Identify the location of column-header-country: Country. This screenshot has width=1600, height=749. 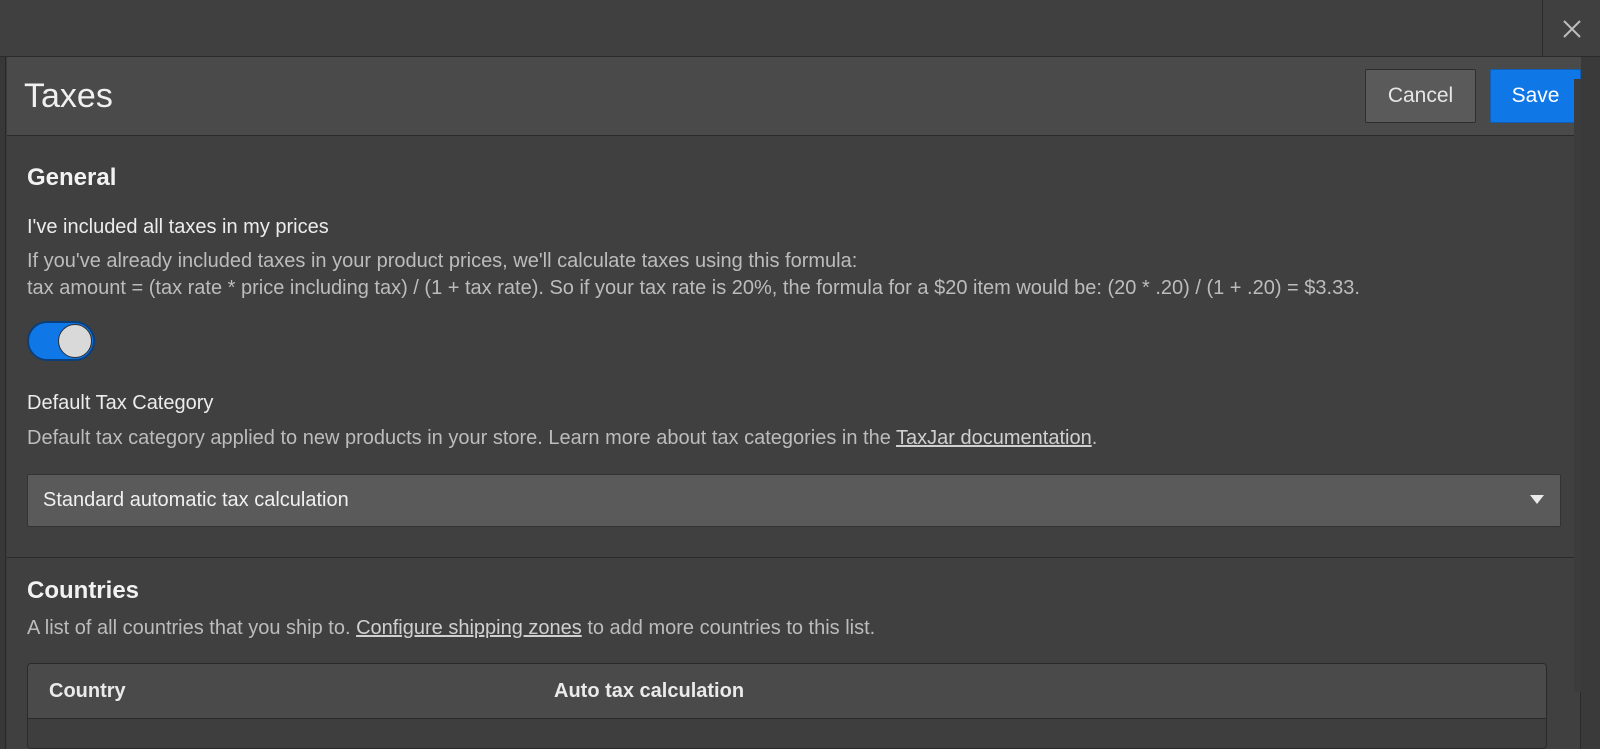
(87, 691).